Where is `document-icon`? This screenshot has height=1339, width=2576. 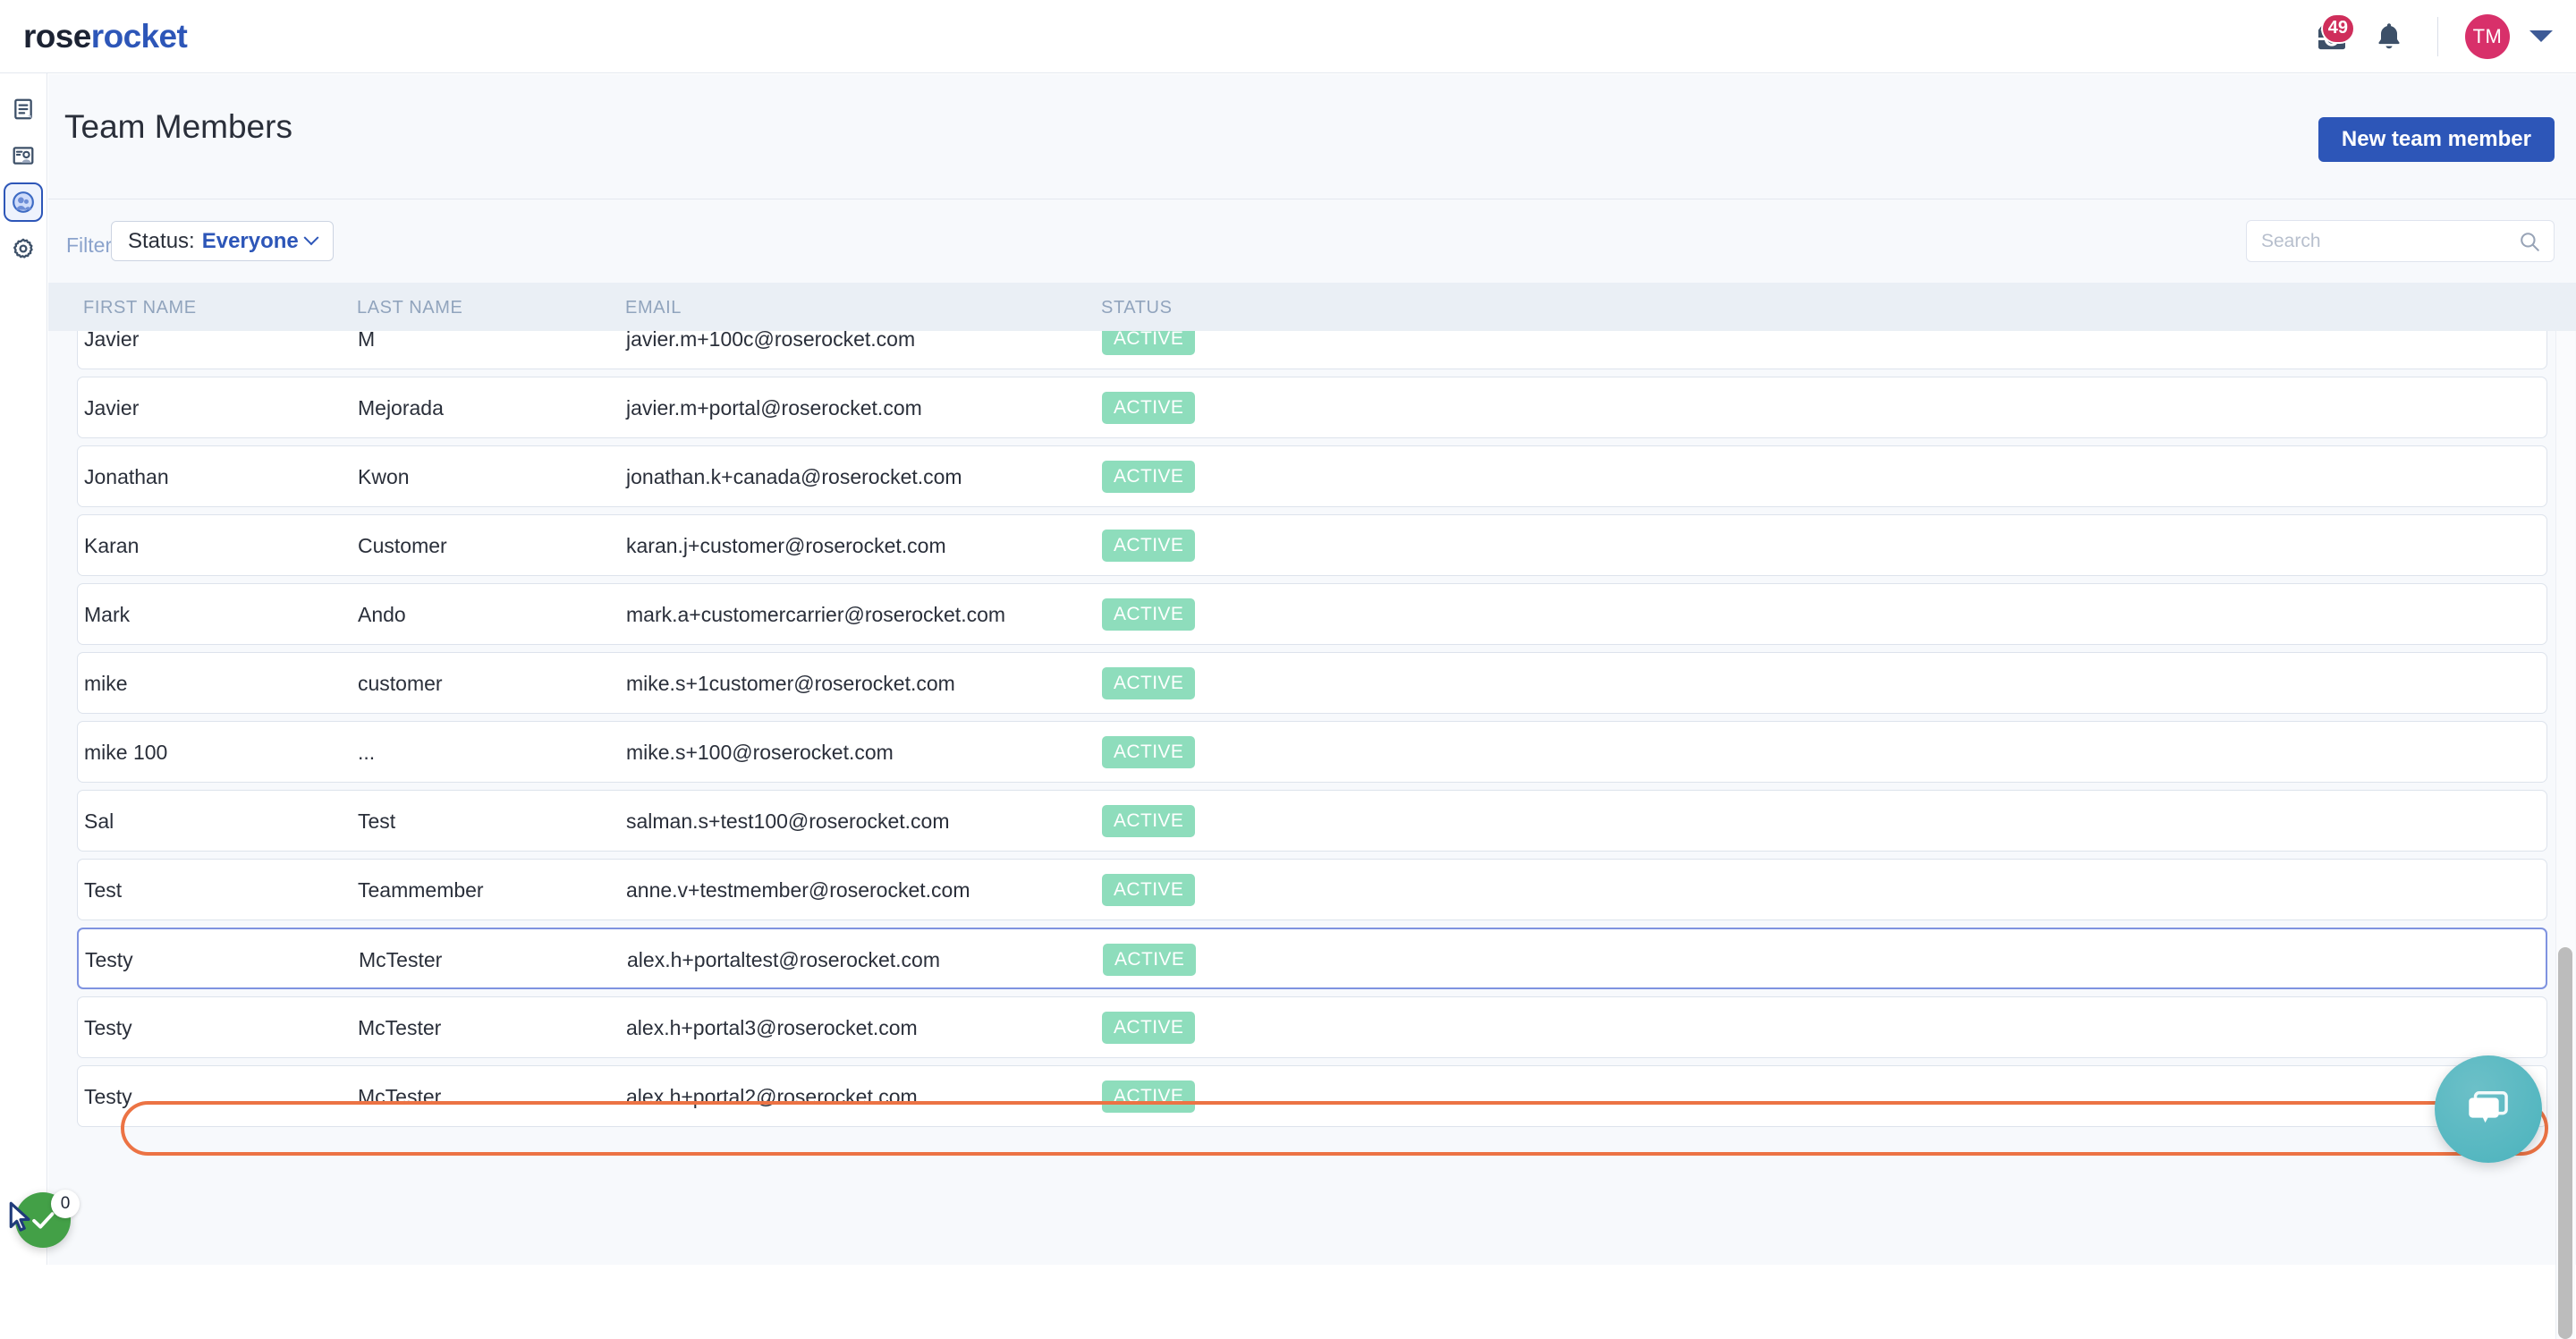
document-icon is located at coordinates (23, 109).